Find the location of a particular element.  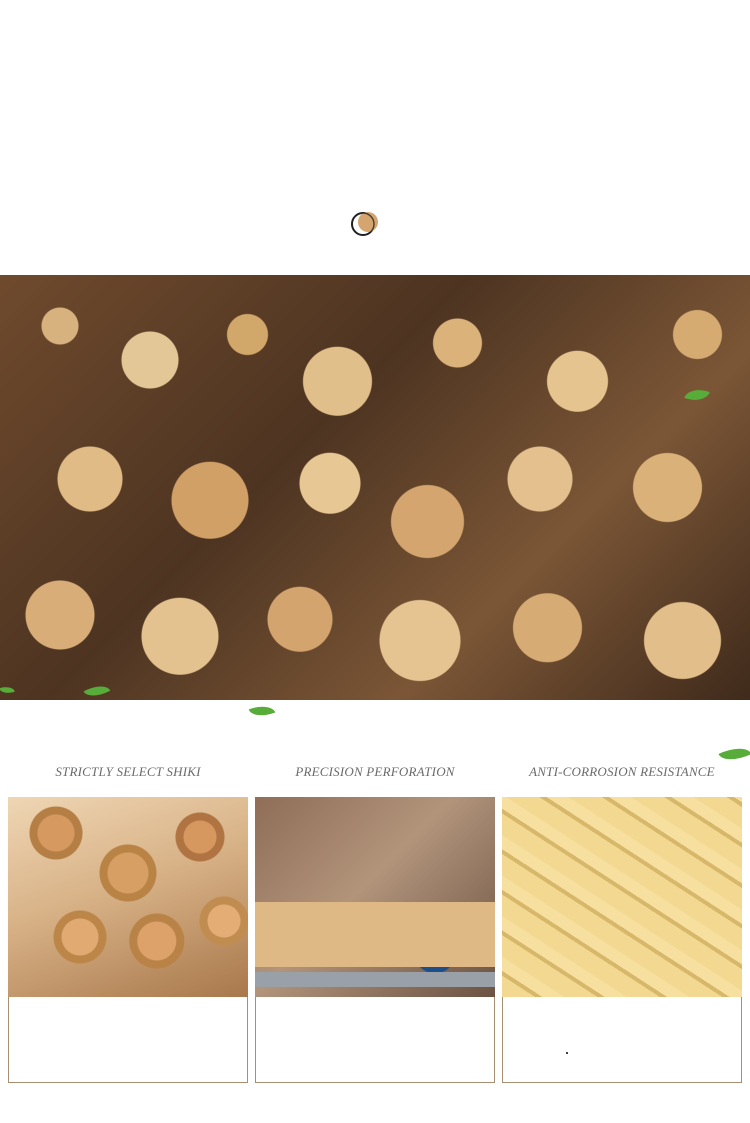

feature-caption-1: STRICTLY SELECT SHIKI is located at coordinates (128, 771).